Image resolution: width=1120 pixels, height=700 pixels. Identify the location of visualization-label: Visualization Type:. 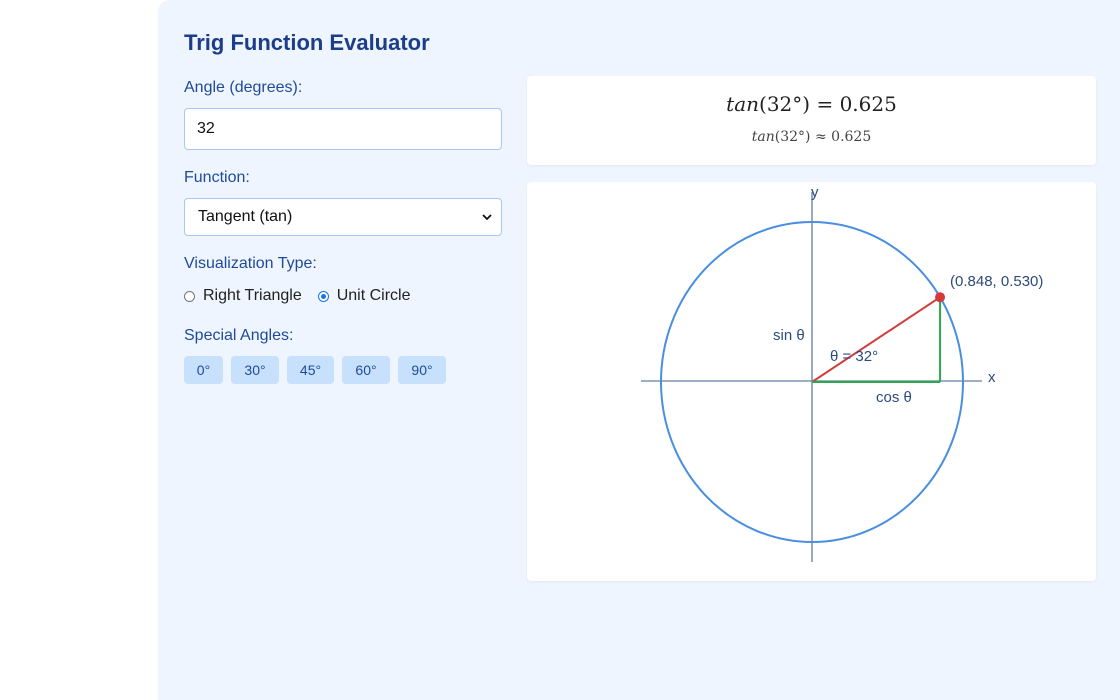
(250, 263).